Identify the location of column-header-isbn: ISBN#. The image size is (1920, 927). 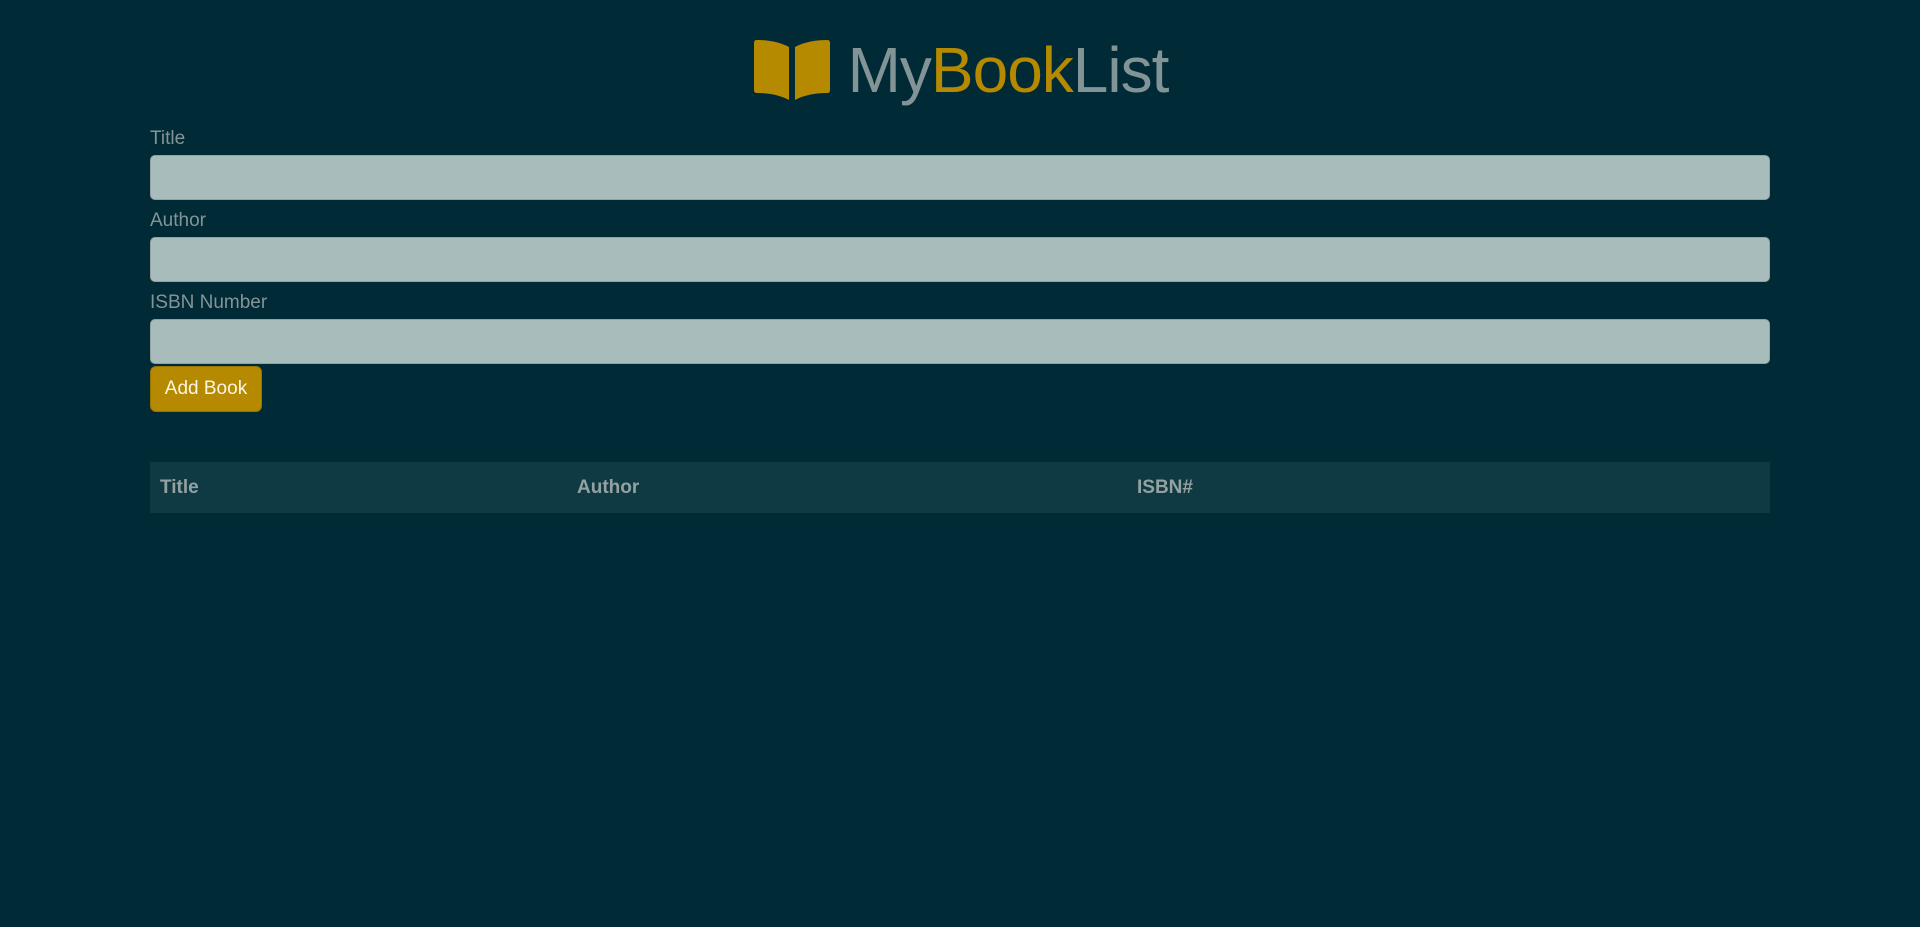
(1165, 487).